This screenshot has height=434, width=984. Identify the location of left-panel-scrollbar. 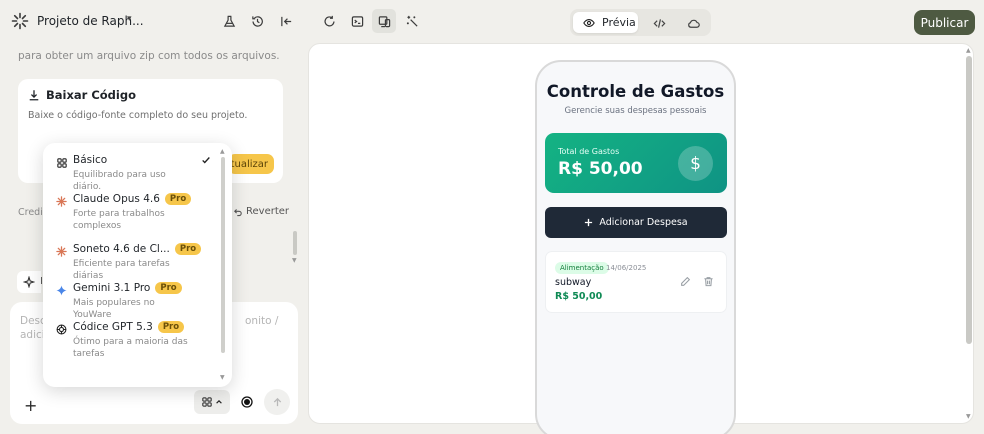
(295, 243).